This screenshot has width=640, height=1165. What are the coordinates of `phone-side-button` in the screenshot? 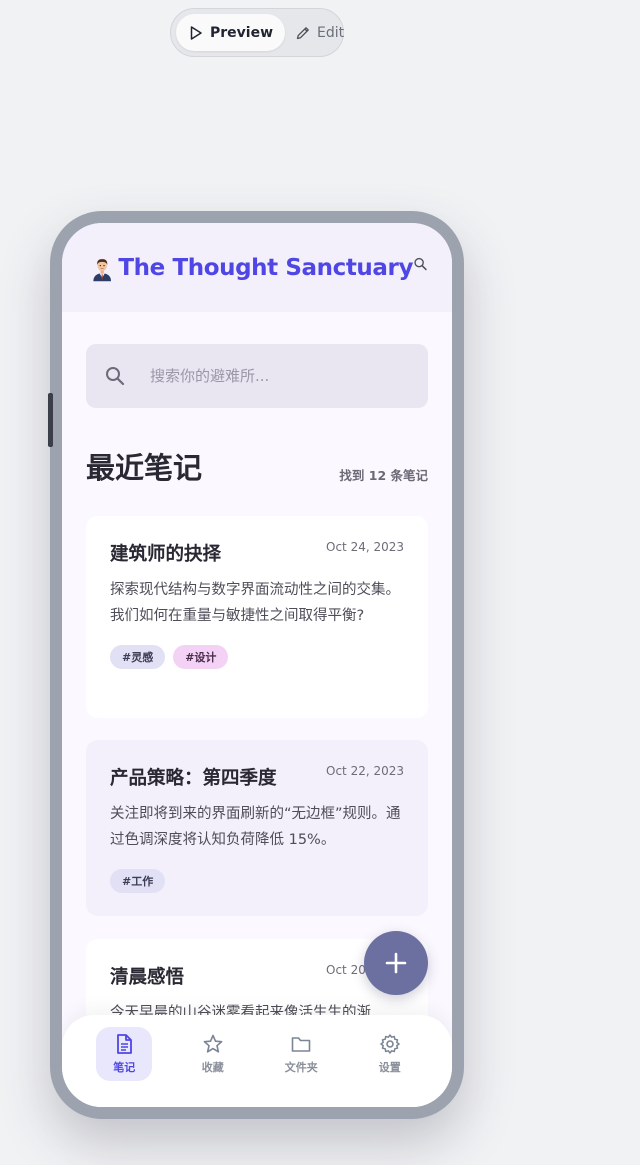 It's located at (50, 420).